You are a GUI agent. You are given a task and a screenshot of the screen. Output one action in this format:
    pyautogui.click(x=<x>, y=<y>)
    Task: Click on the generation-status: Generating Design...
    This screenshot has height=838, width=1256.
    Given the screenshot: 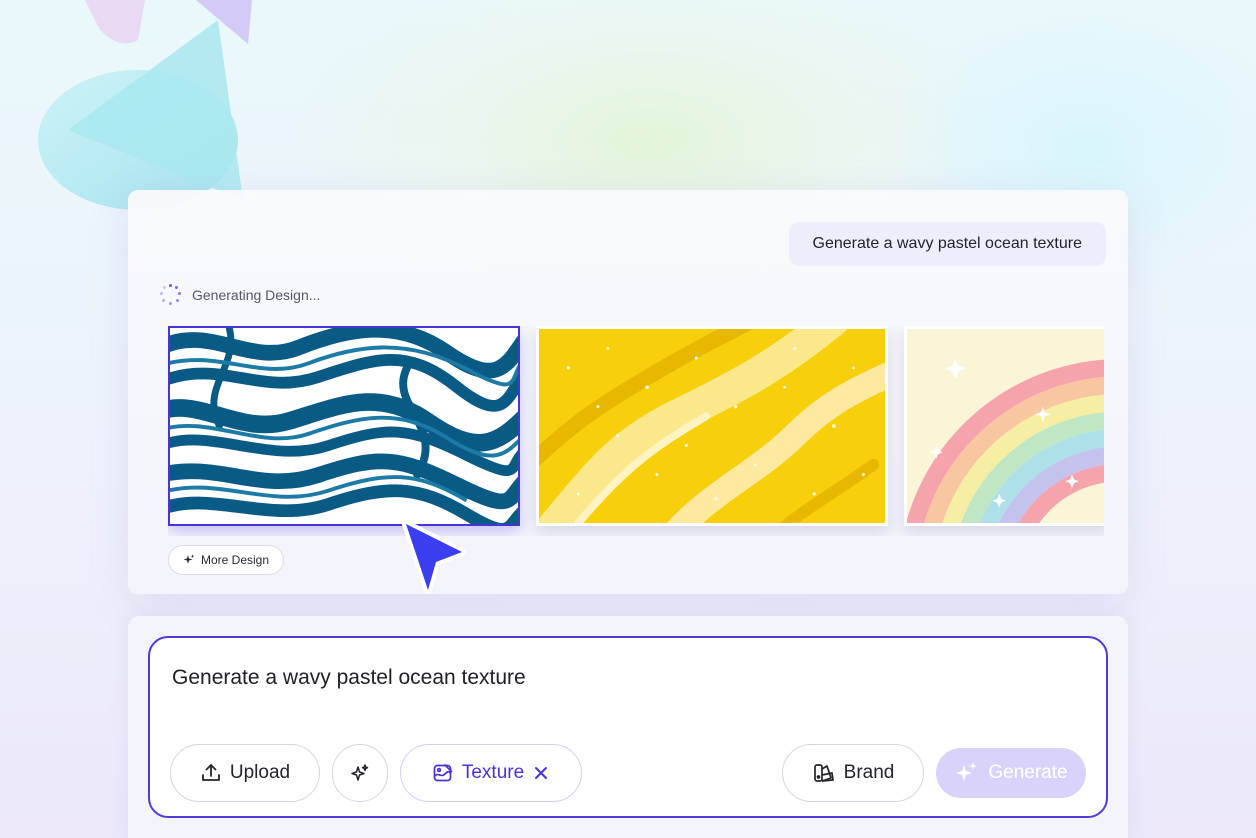 What is the action you would take?
    pyautogui.click(x=240, y=295)
    